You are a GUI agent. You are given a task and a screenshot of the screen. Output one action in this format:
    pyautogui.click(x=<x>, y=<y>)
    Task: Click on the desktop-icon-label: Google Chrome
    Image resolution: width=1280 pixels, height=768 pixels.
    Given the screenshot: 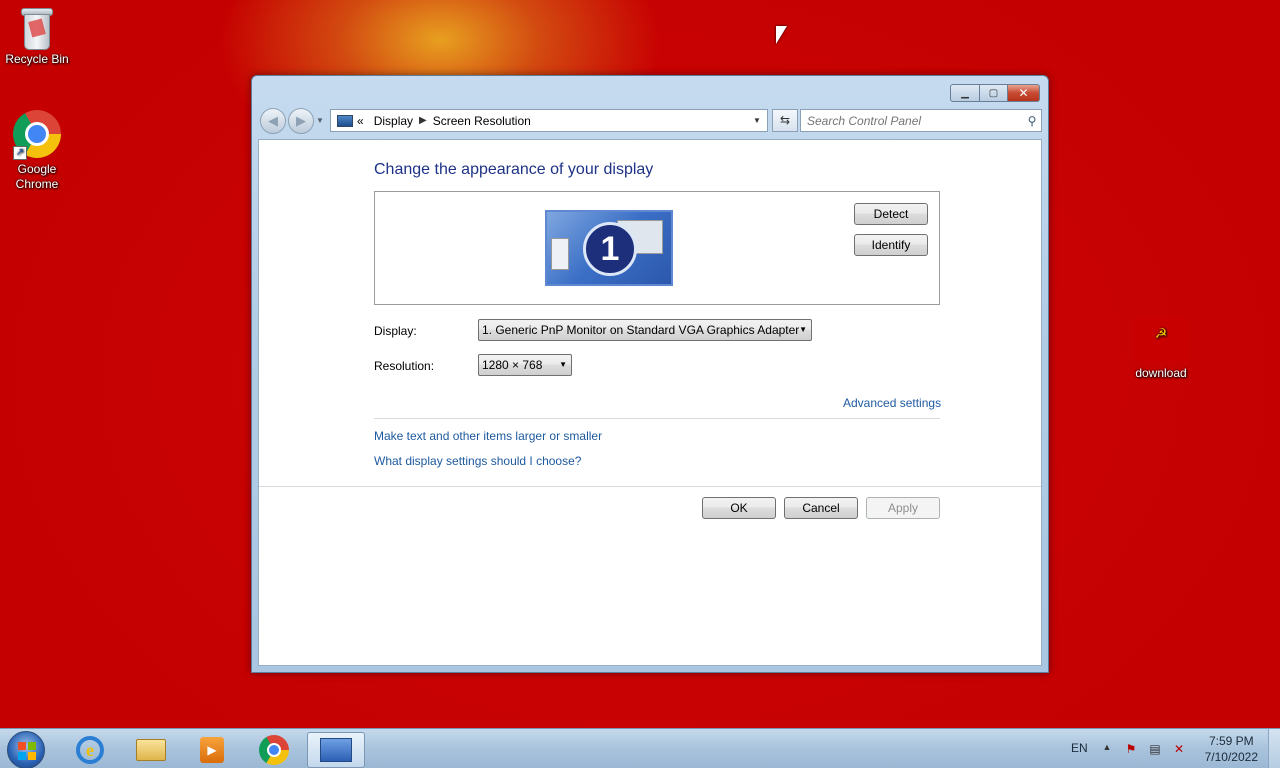 What is the action you would take?
    pyautogui.click(x=37, y=176)
    